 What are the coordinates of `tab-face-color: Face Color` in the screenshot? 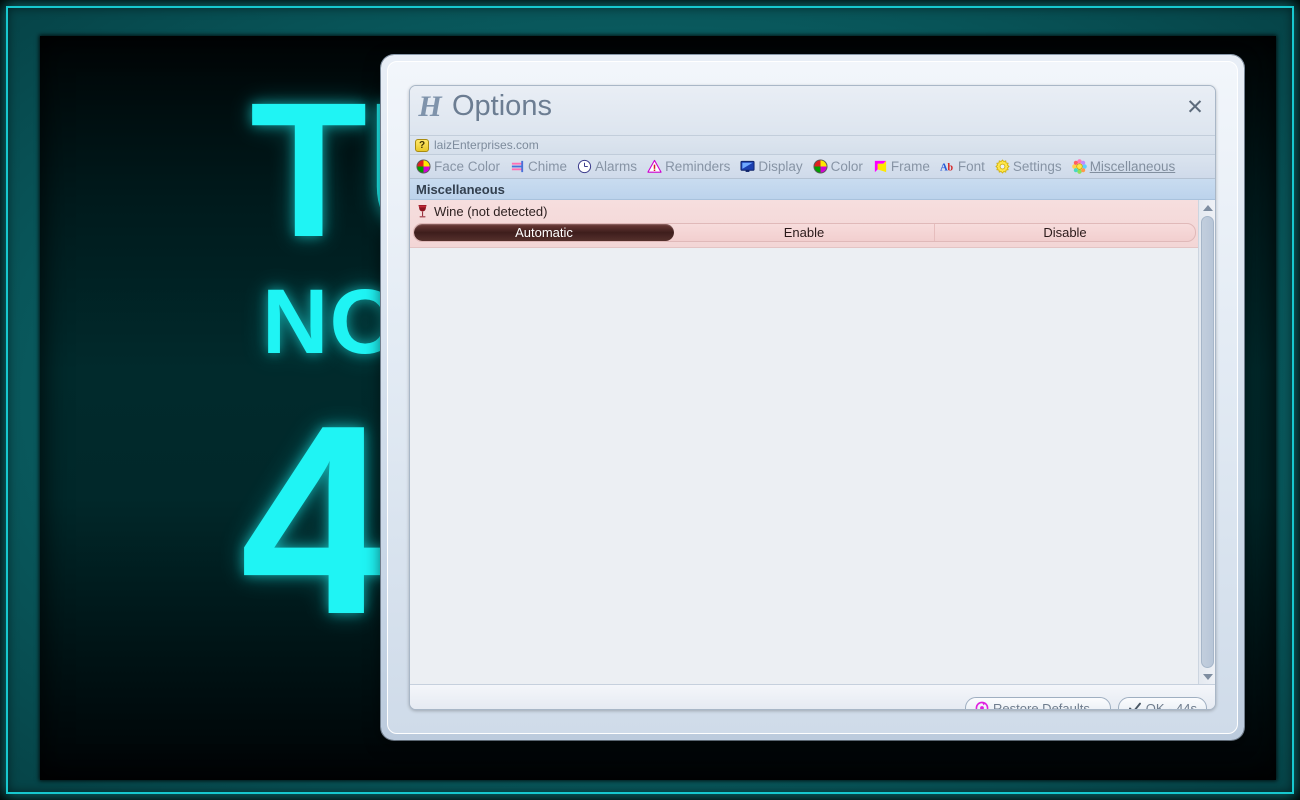 It's located at (458, 166).